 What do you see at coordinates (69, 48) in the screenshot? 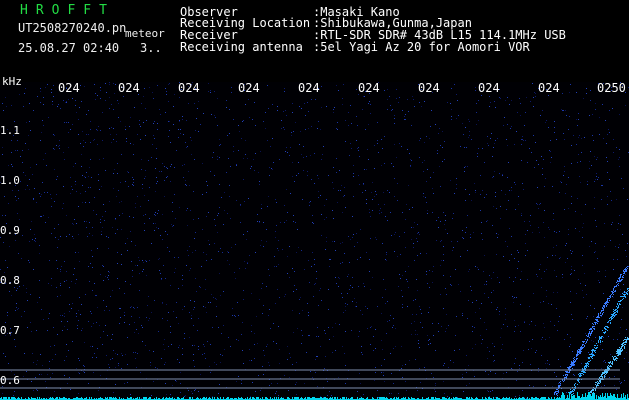
I see `timestamp: 25.08.27 02:40` at bounding box center [69, 48].